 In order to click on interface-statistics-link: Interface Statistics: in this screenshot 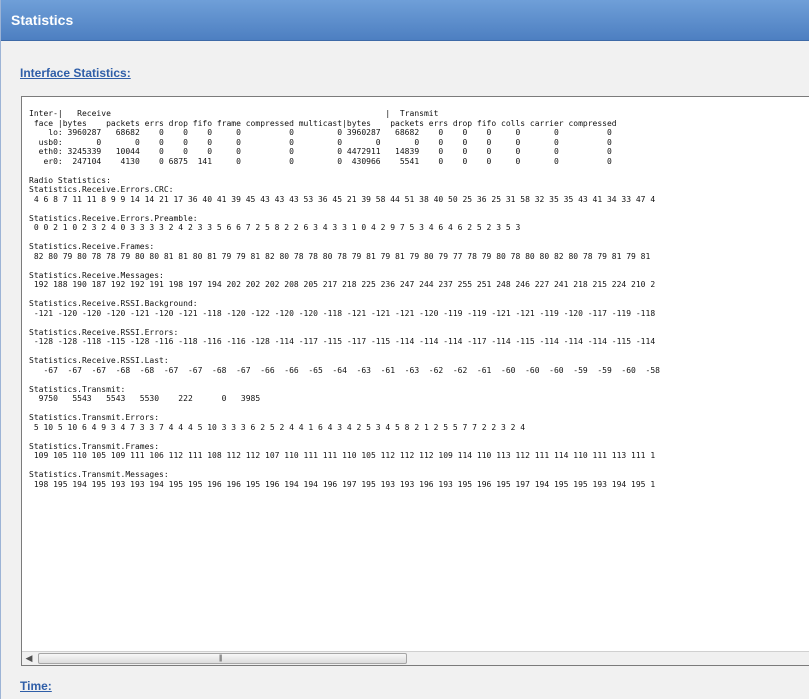, I will do `click(75, 73)`.